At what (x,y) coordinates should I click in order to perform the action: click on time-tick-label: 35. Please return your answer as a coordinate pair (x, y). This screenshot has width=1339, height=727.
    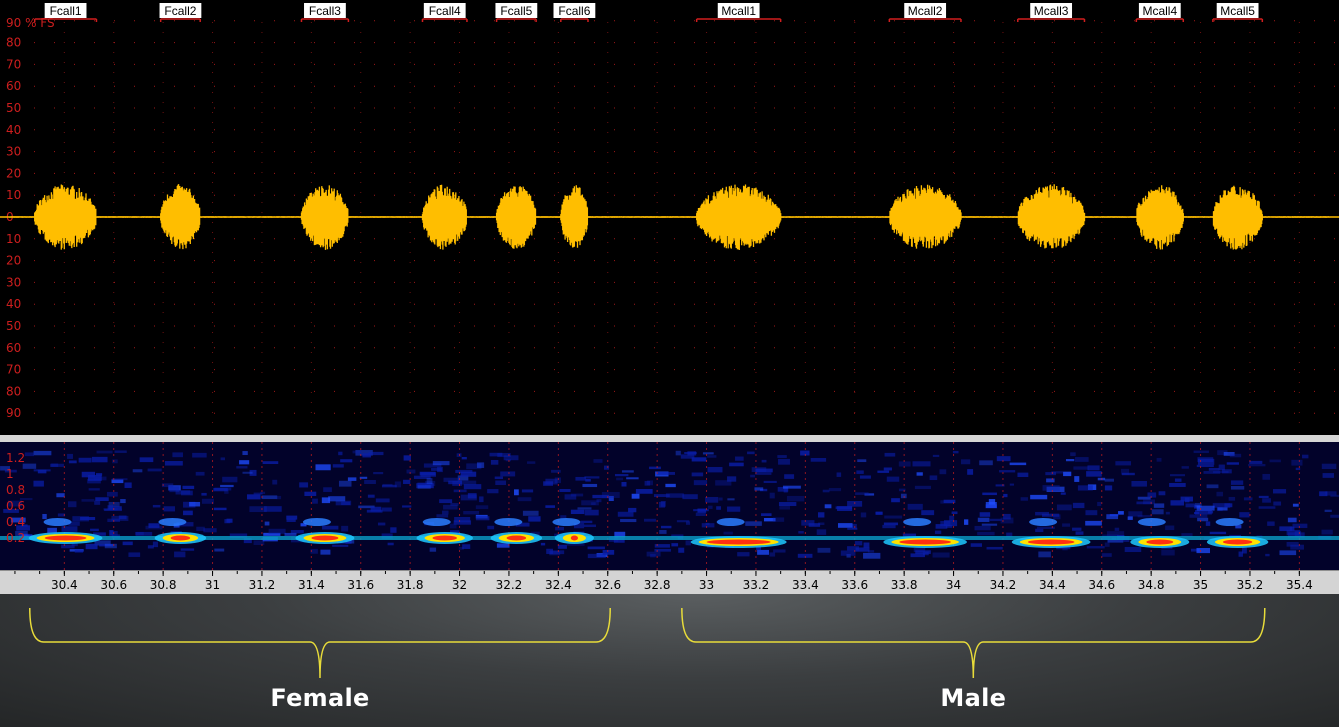
    Looking at the image, I should click on (1200, 585).